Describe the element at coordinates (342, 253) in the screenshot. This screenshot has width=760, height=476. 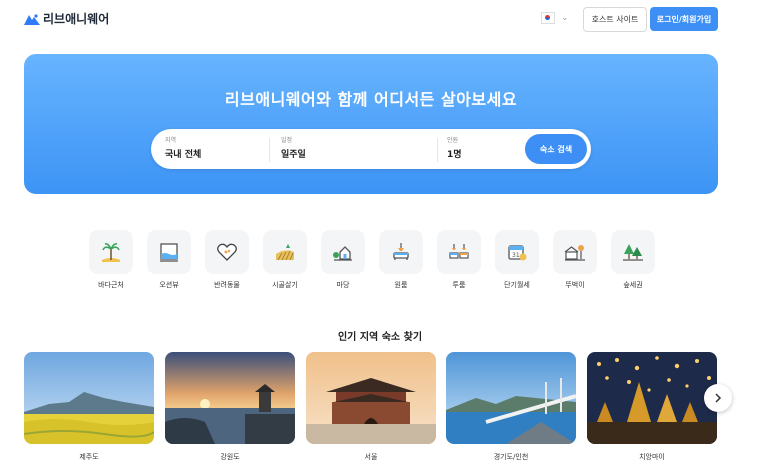
I see `yard-house-icon` at that location.